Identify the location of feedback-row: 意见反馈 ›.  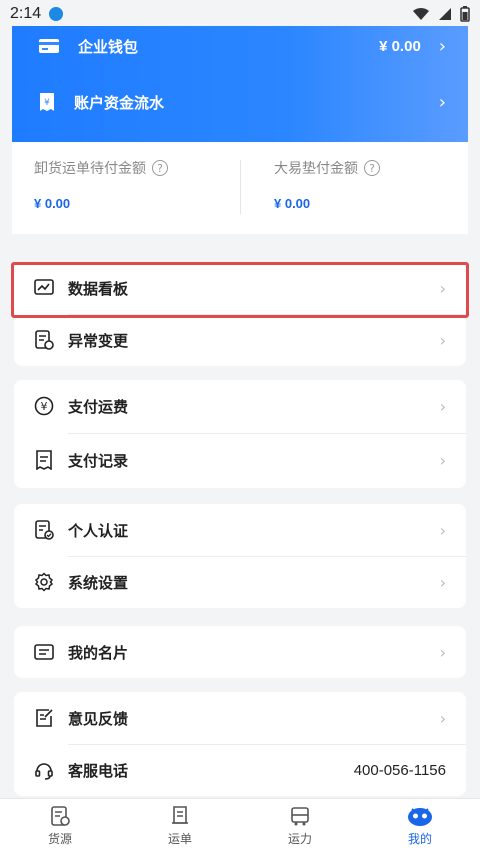
(240, 718).